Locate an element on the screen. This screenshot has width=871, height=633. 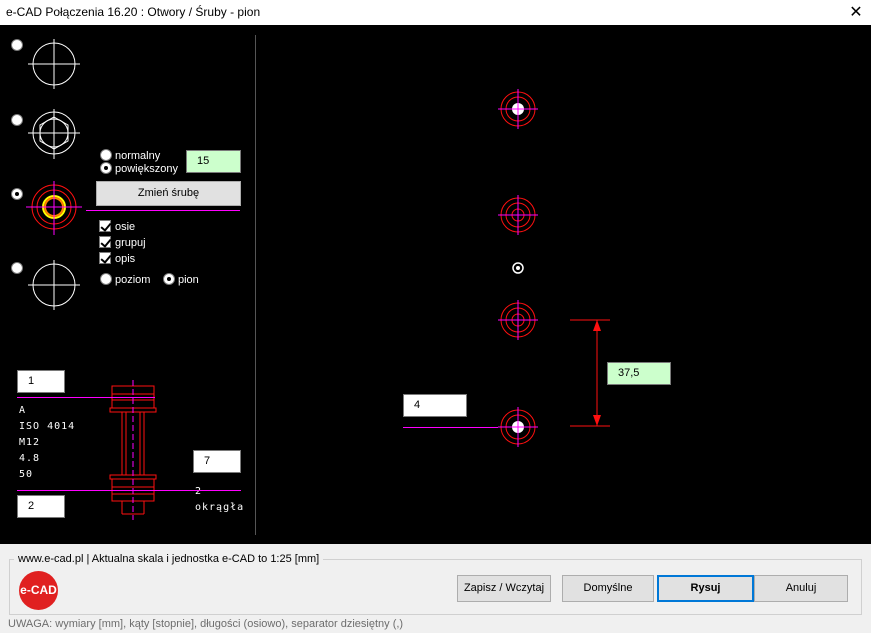
panel-divider is located at coordinates (255, 285).